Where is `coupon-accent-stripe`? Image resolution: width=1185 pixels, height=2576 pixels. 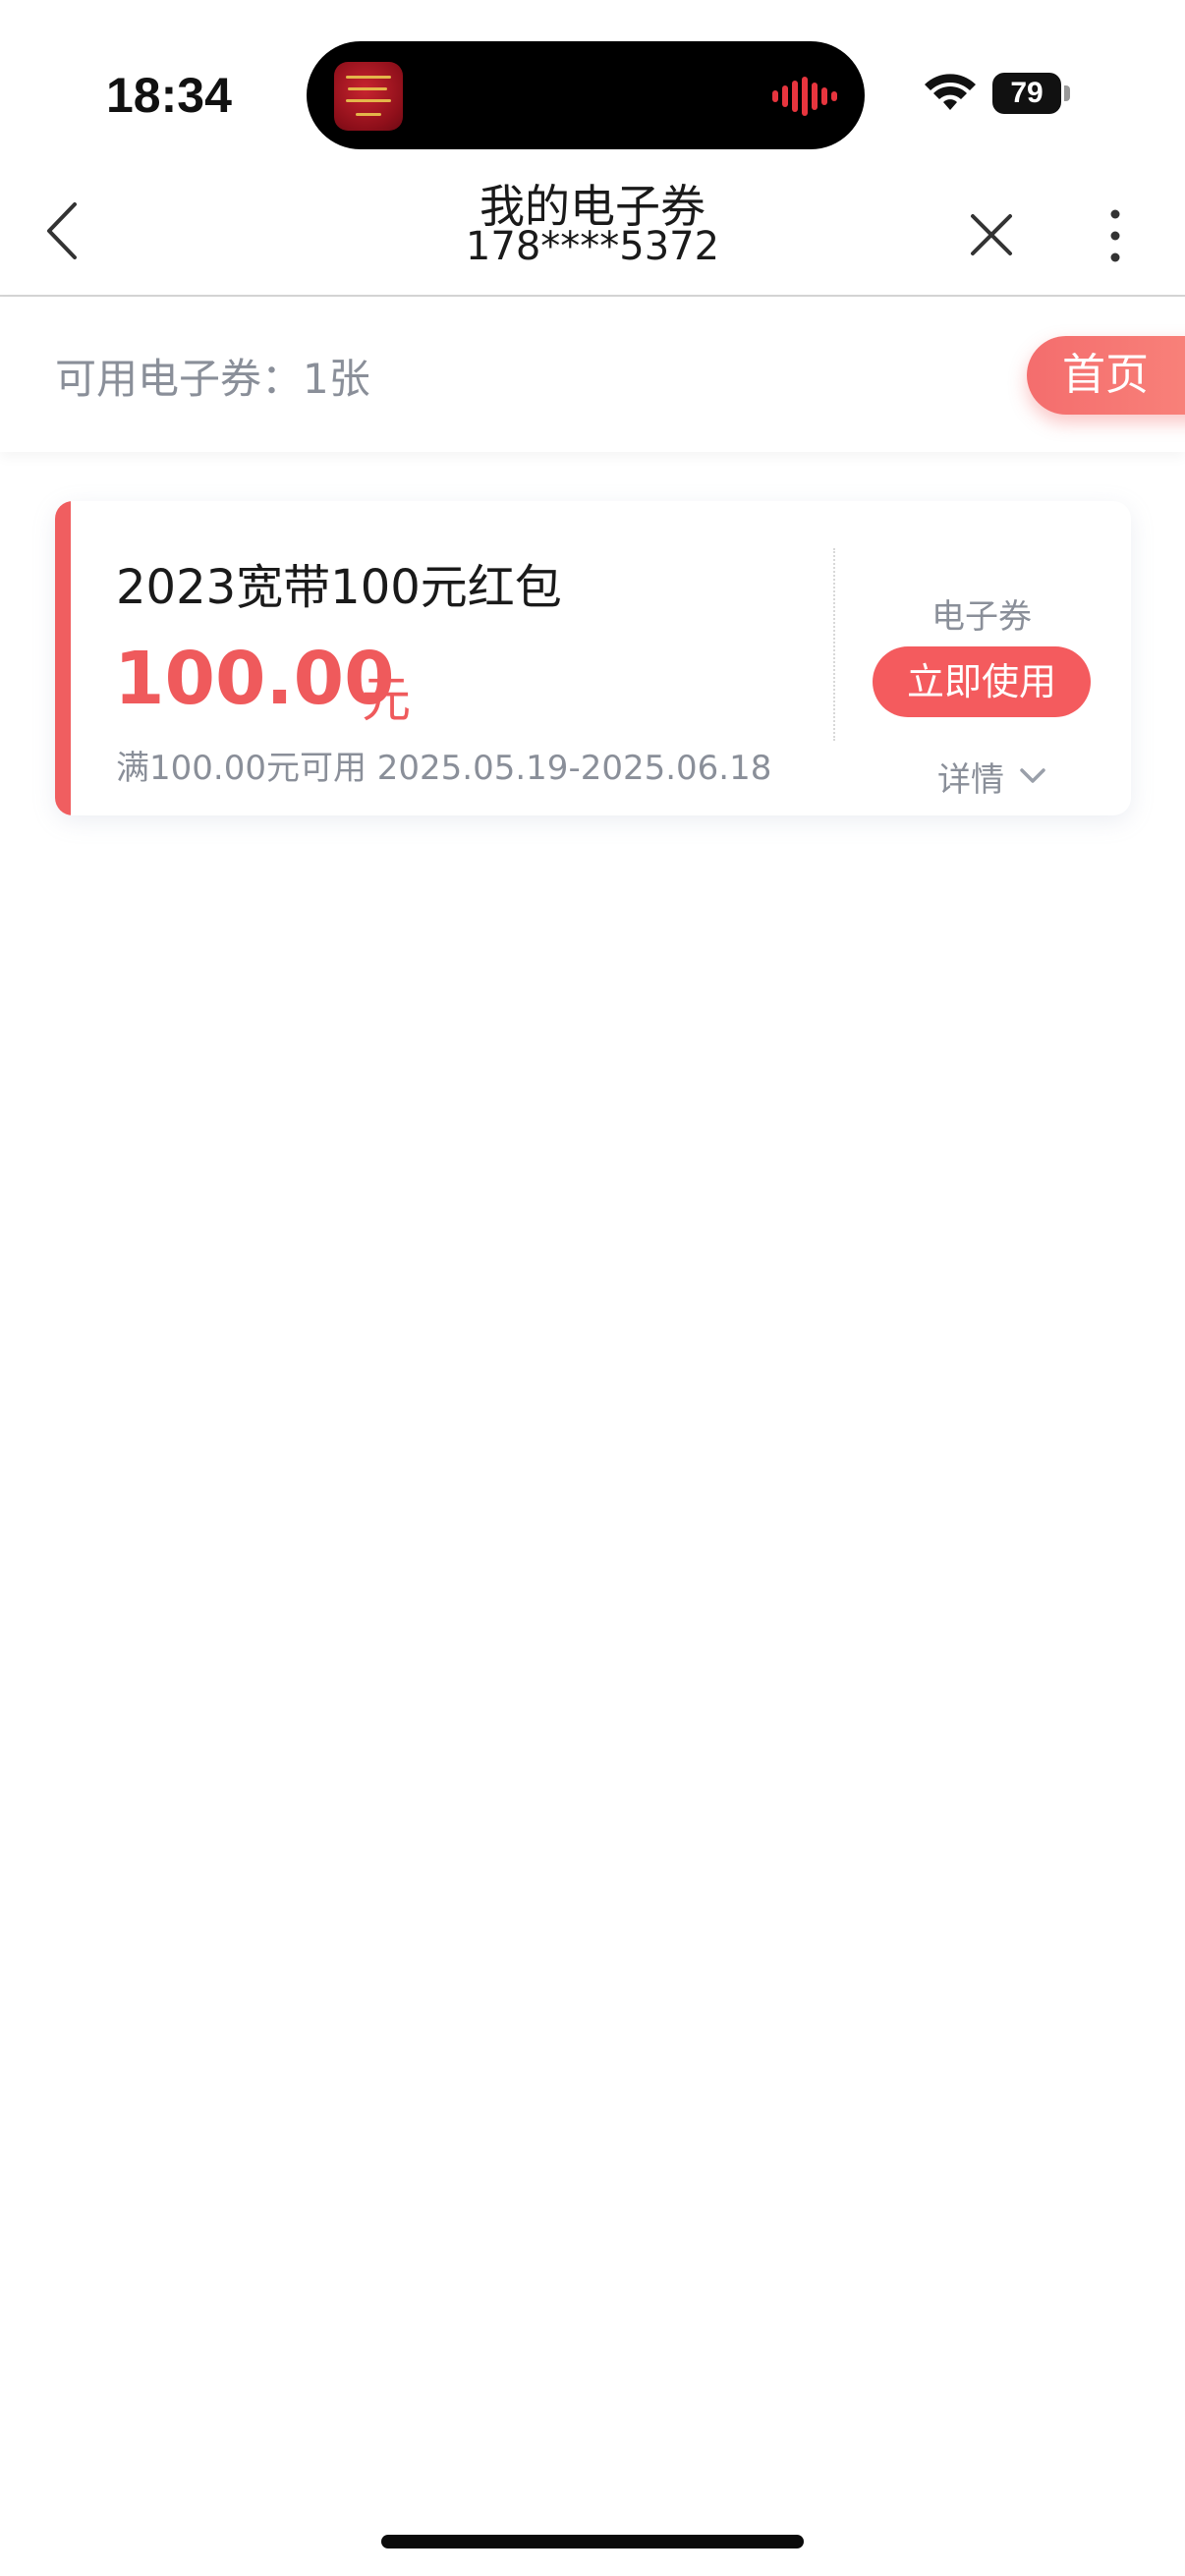
coupon-accent-stripe is located at coordinates (63, 658).